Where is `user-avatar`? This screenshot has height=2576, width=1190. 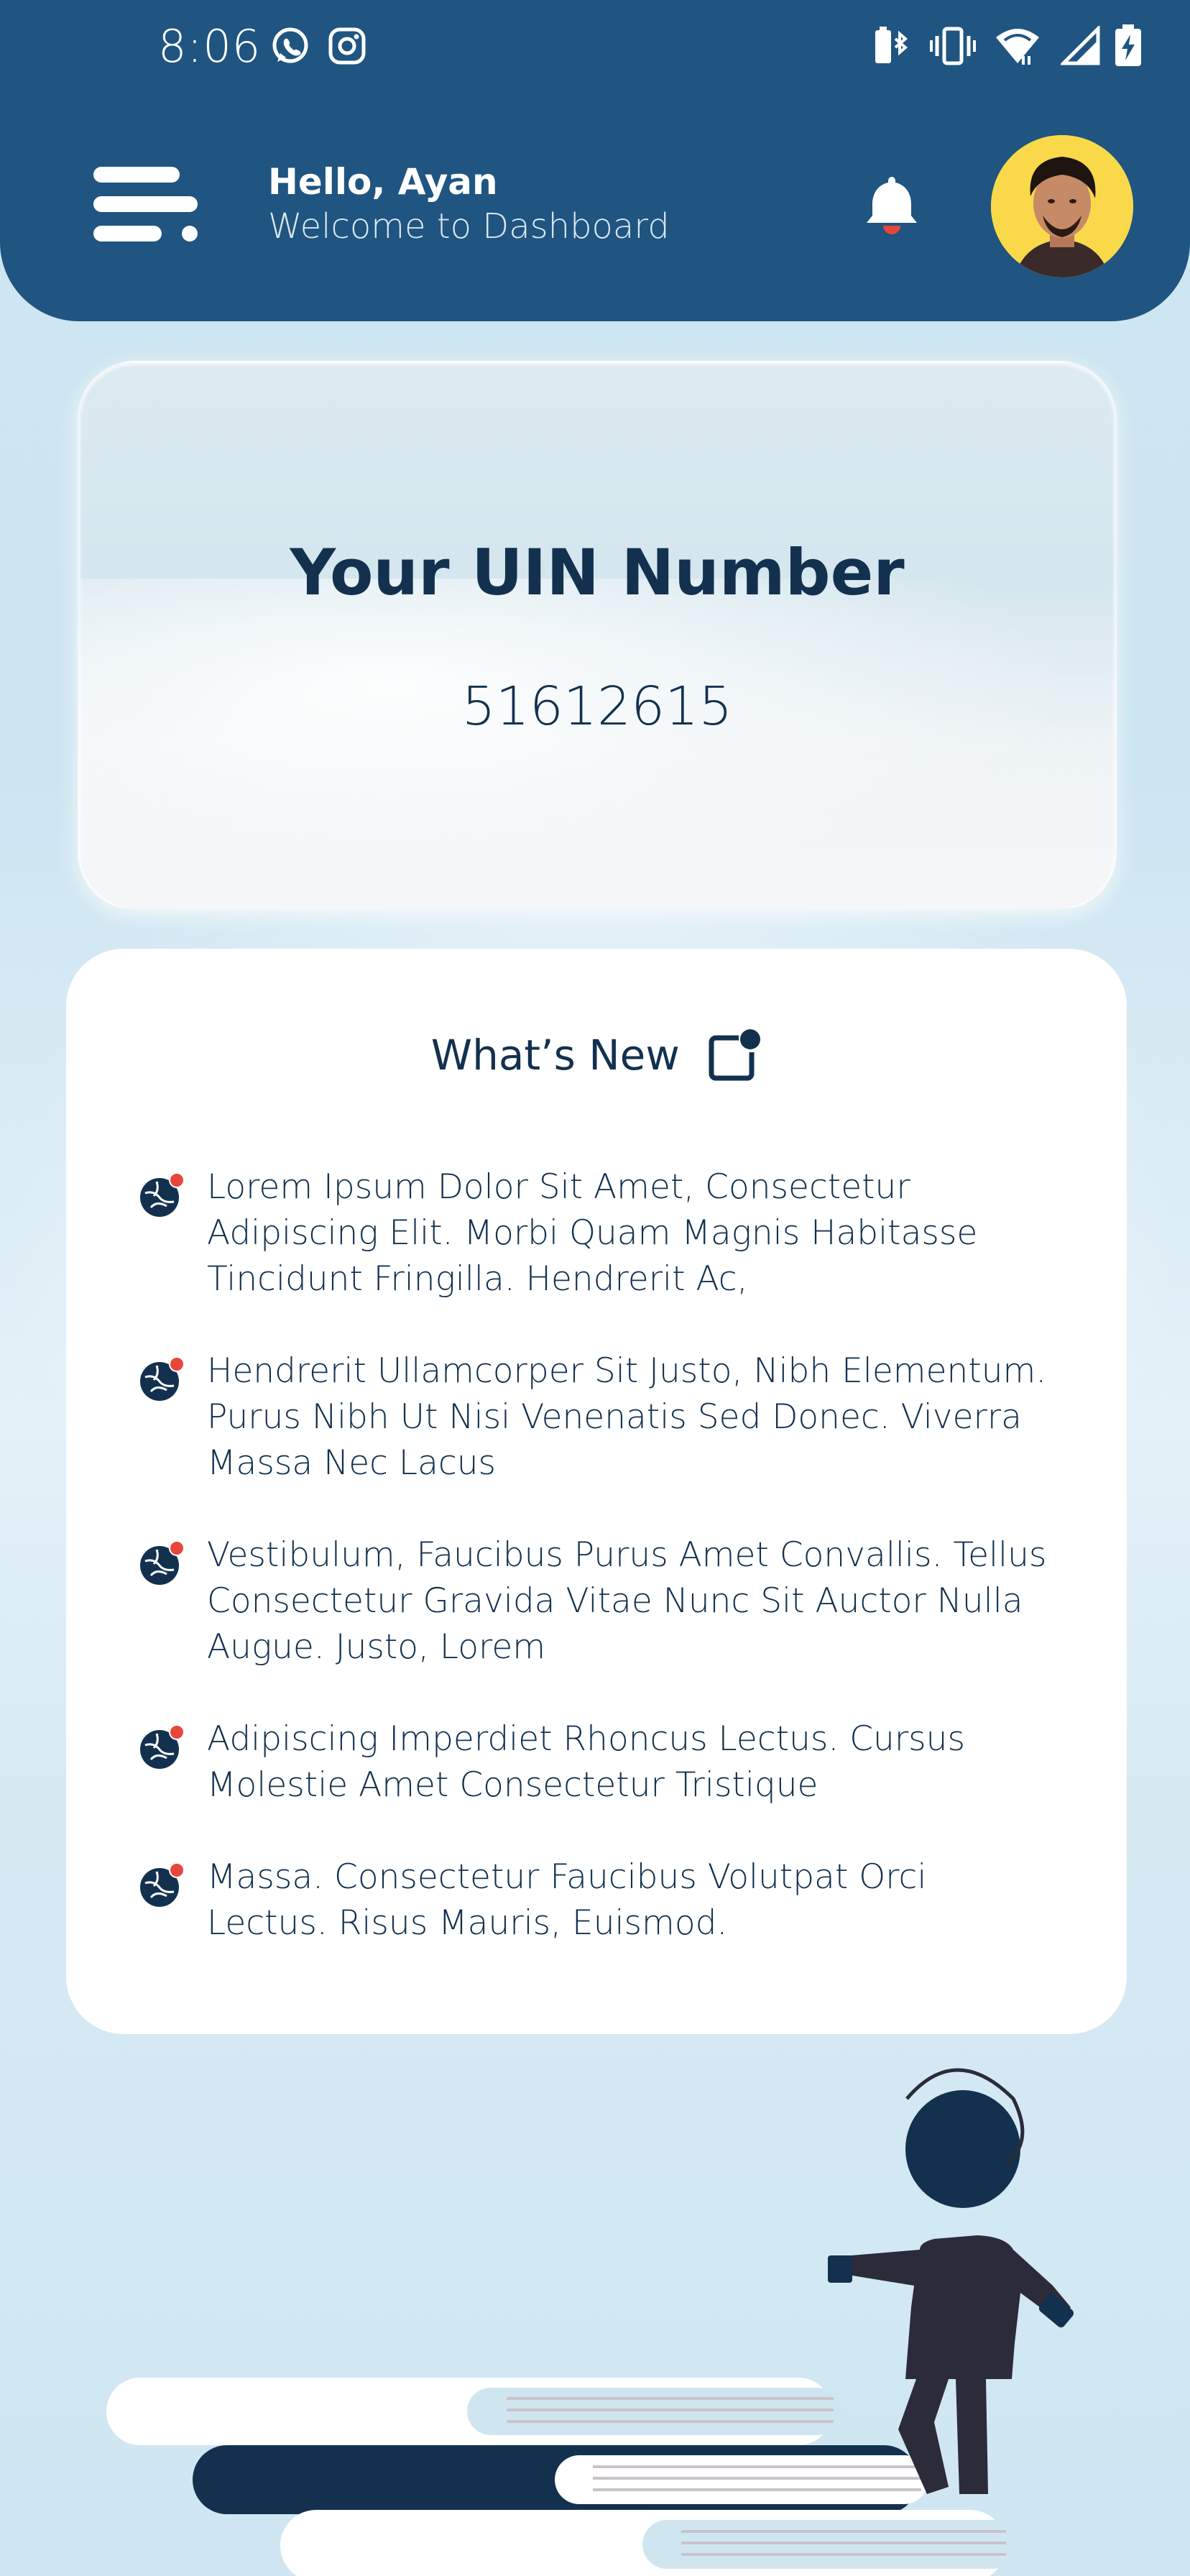 user-avatar is located at coordinates (1062, 206).